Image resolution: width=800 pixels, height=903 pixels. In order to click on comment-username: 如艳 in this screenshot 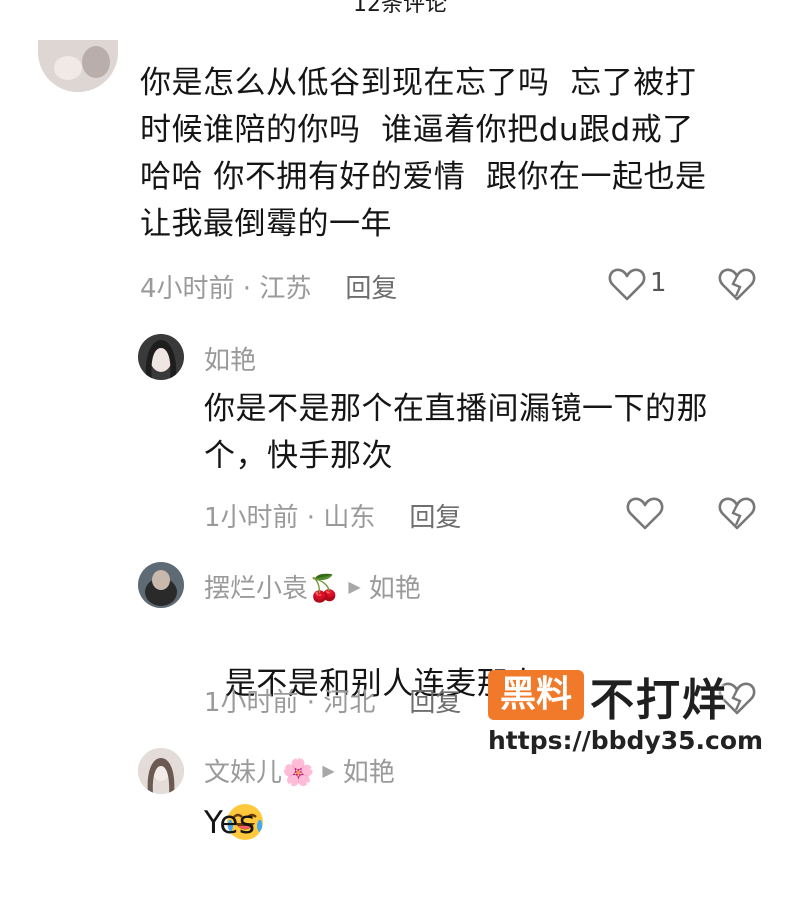, I will do `click(230, 358)`.